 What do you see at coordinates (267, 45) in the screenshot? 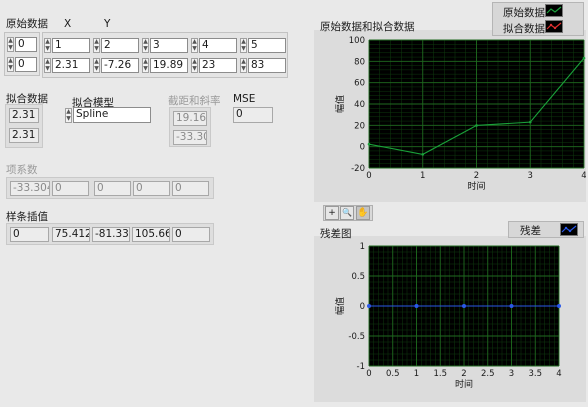
I see `x-value-input-4: 5` at bounding box center [267, 45].